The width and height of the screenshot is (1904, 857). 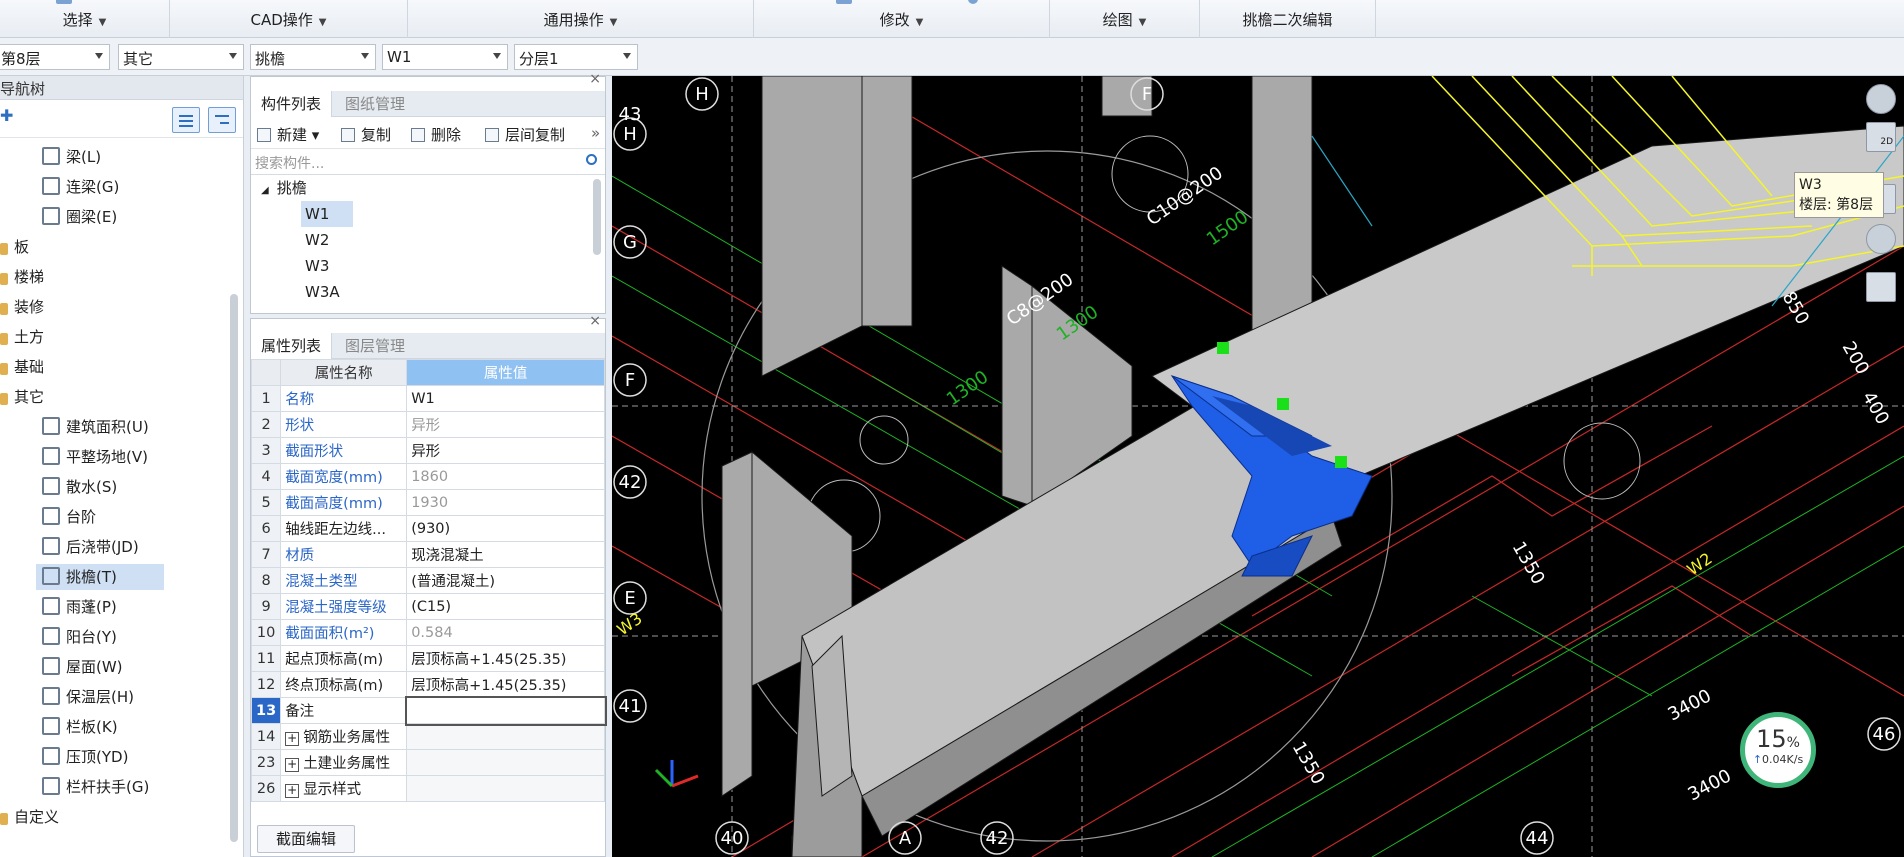 What do you see at coordinates (505, 528) in the screenshot?
I see `property-value: (930)` at bounding box center [505, 528].